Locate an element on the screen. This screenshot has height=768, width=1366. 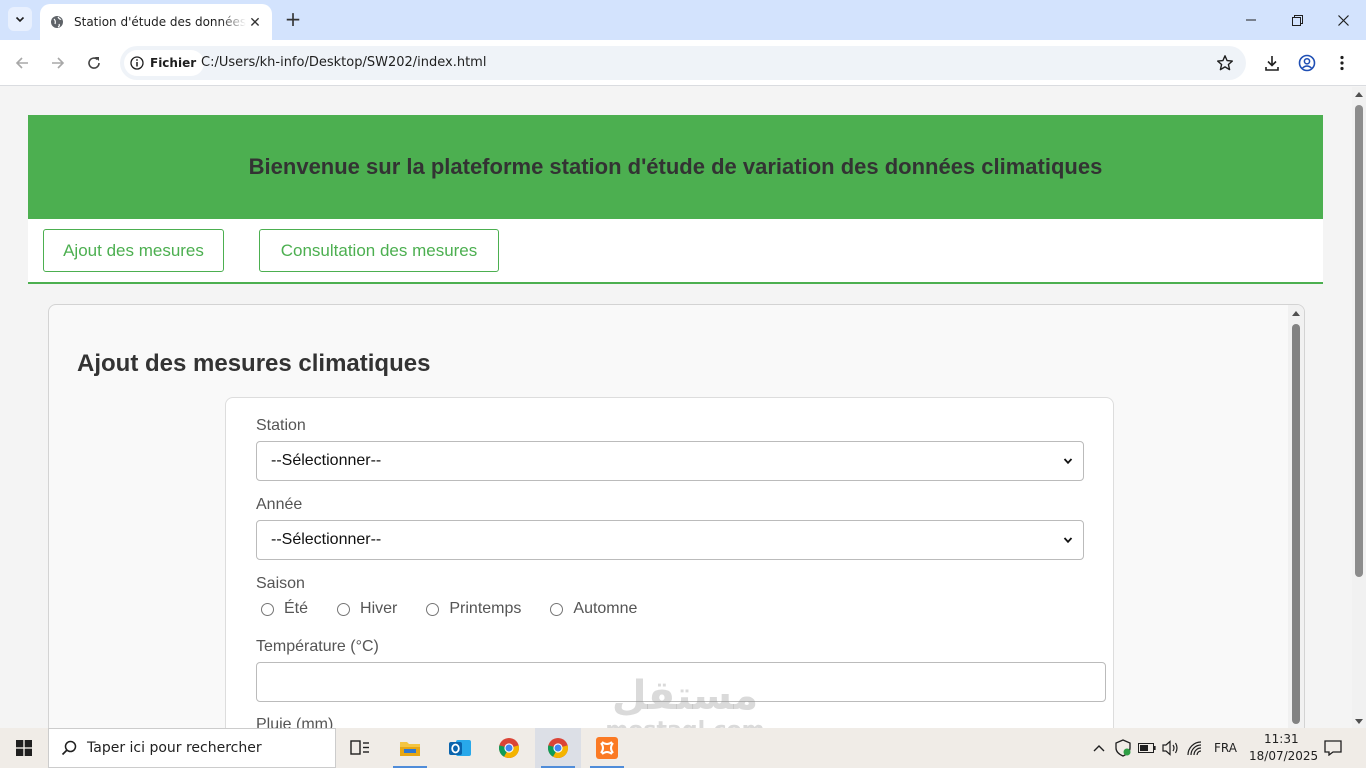
windows-logo-icon is located at coordinates (24, 748).